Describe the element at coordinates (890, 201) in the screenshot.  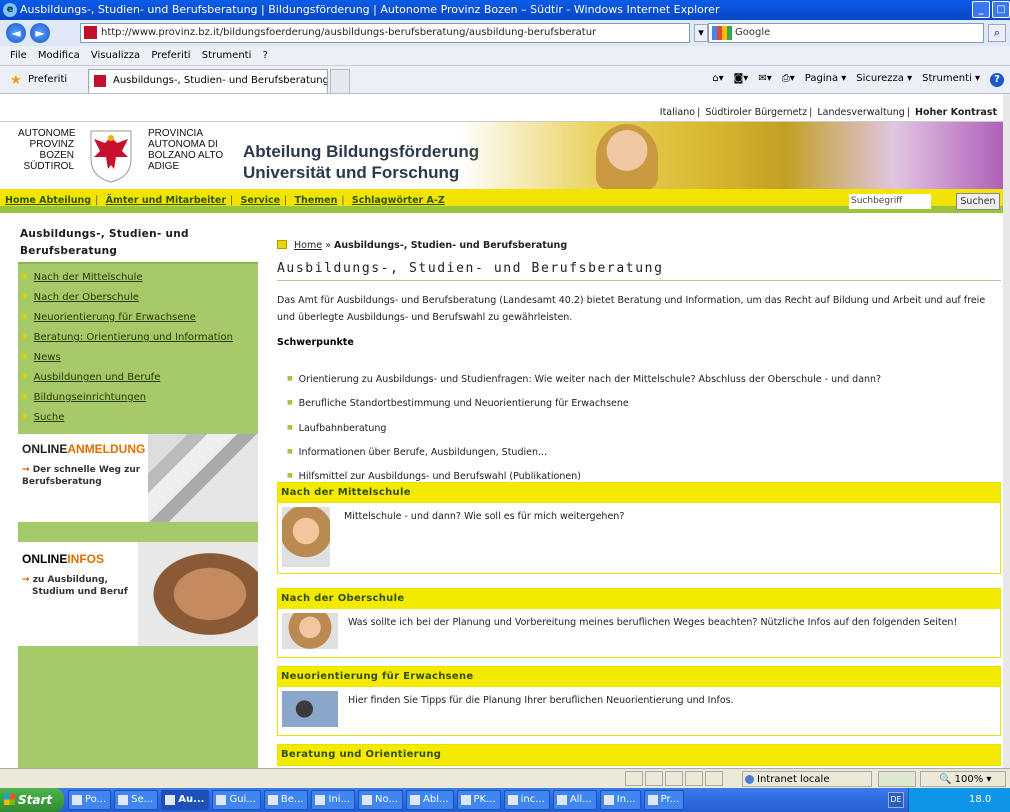
I see `site-search-input: Suchbegriff` at that location.